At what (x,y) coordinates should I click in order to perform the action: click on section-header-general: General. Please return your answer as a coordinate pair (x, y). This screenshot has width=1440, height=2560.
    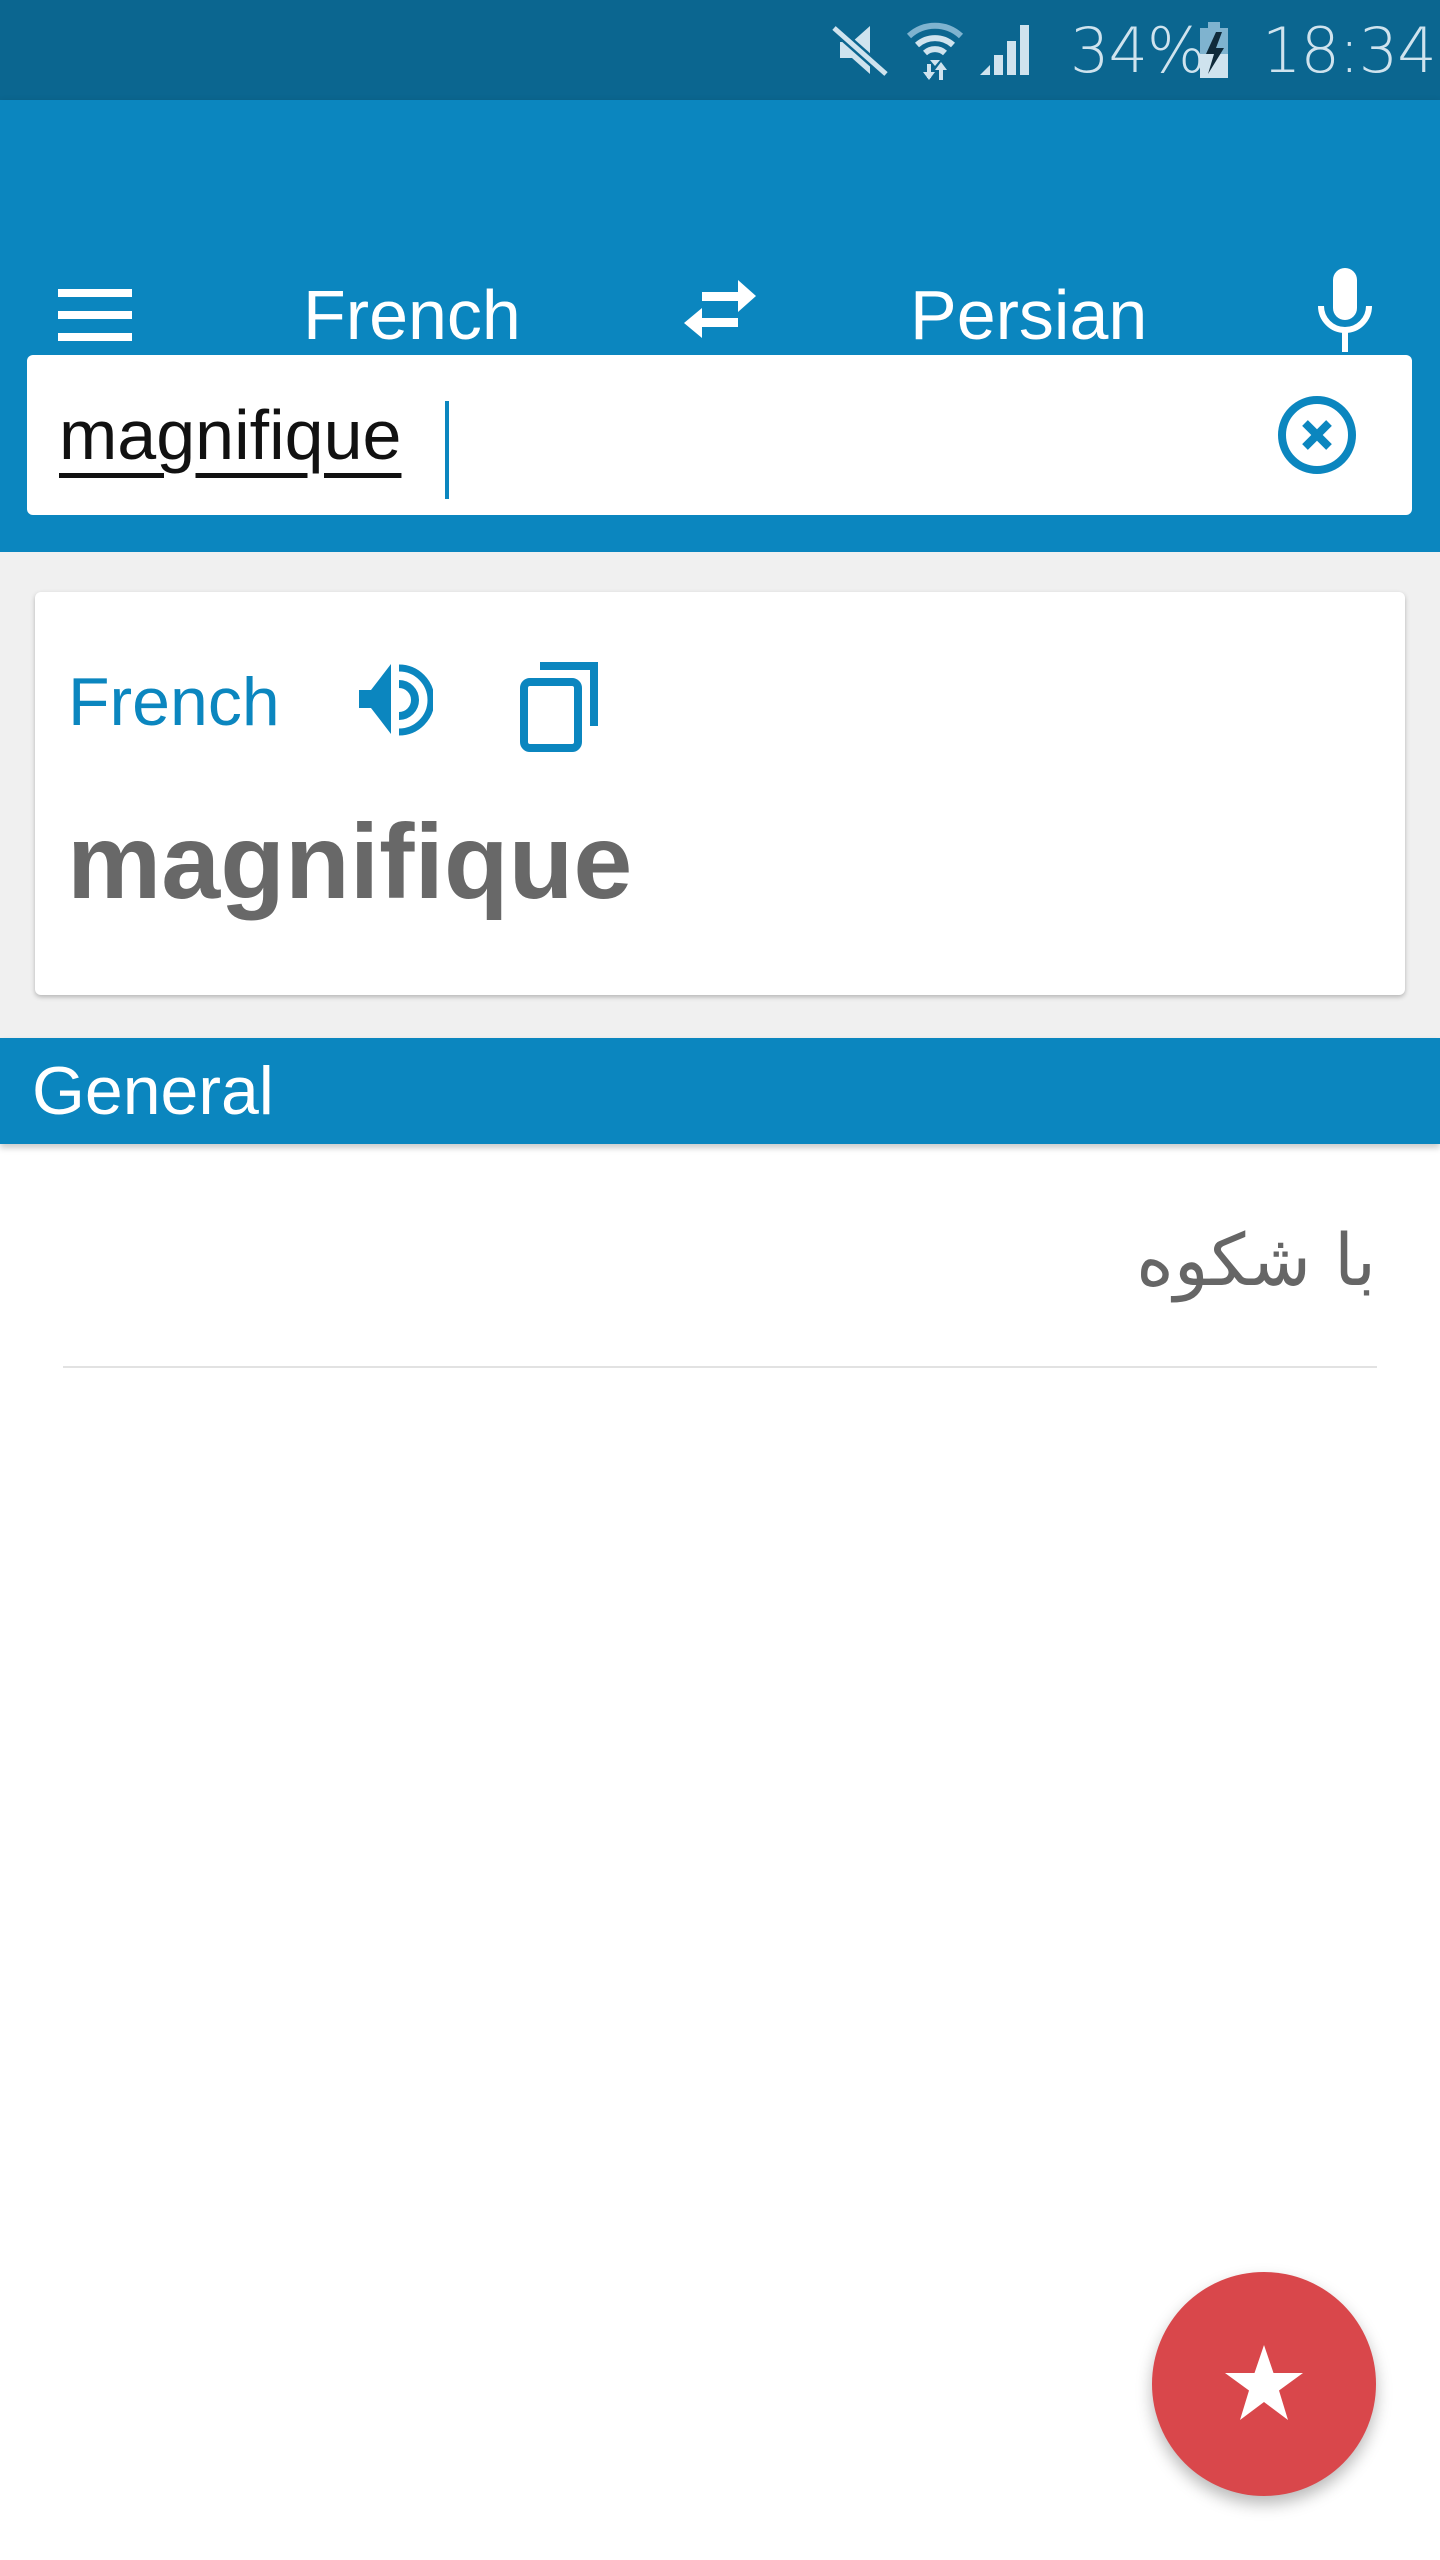
    Looking at the image, I should click on (720, 1091).